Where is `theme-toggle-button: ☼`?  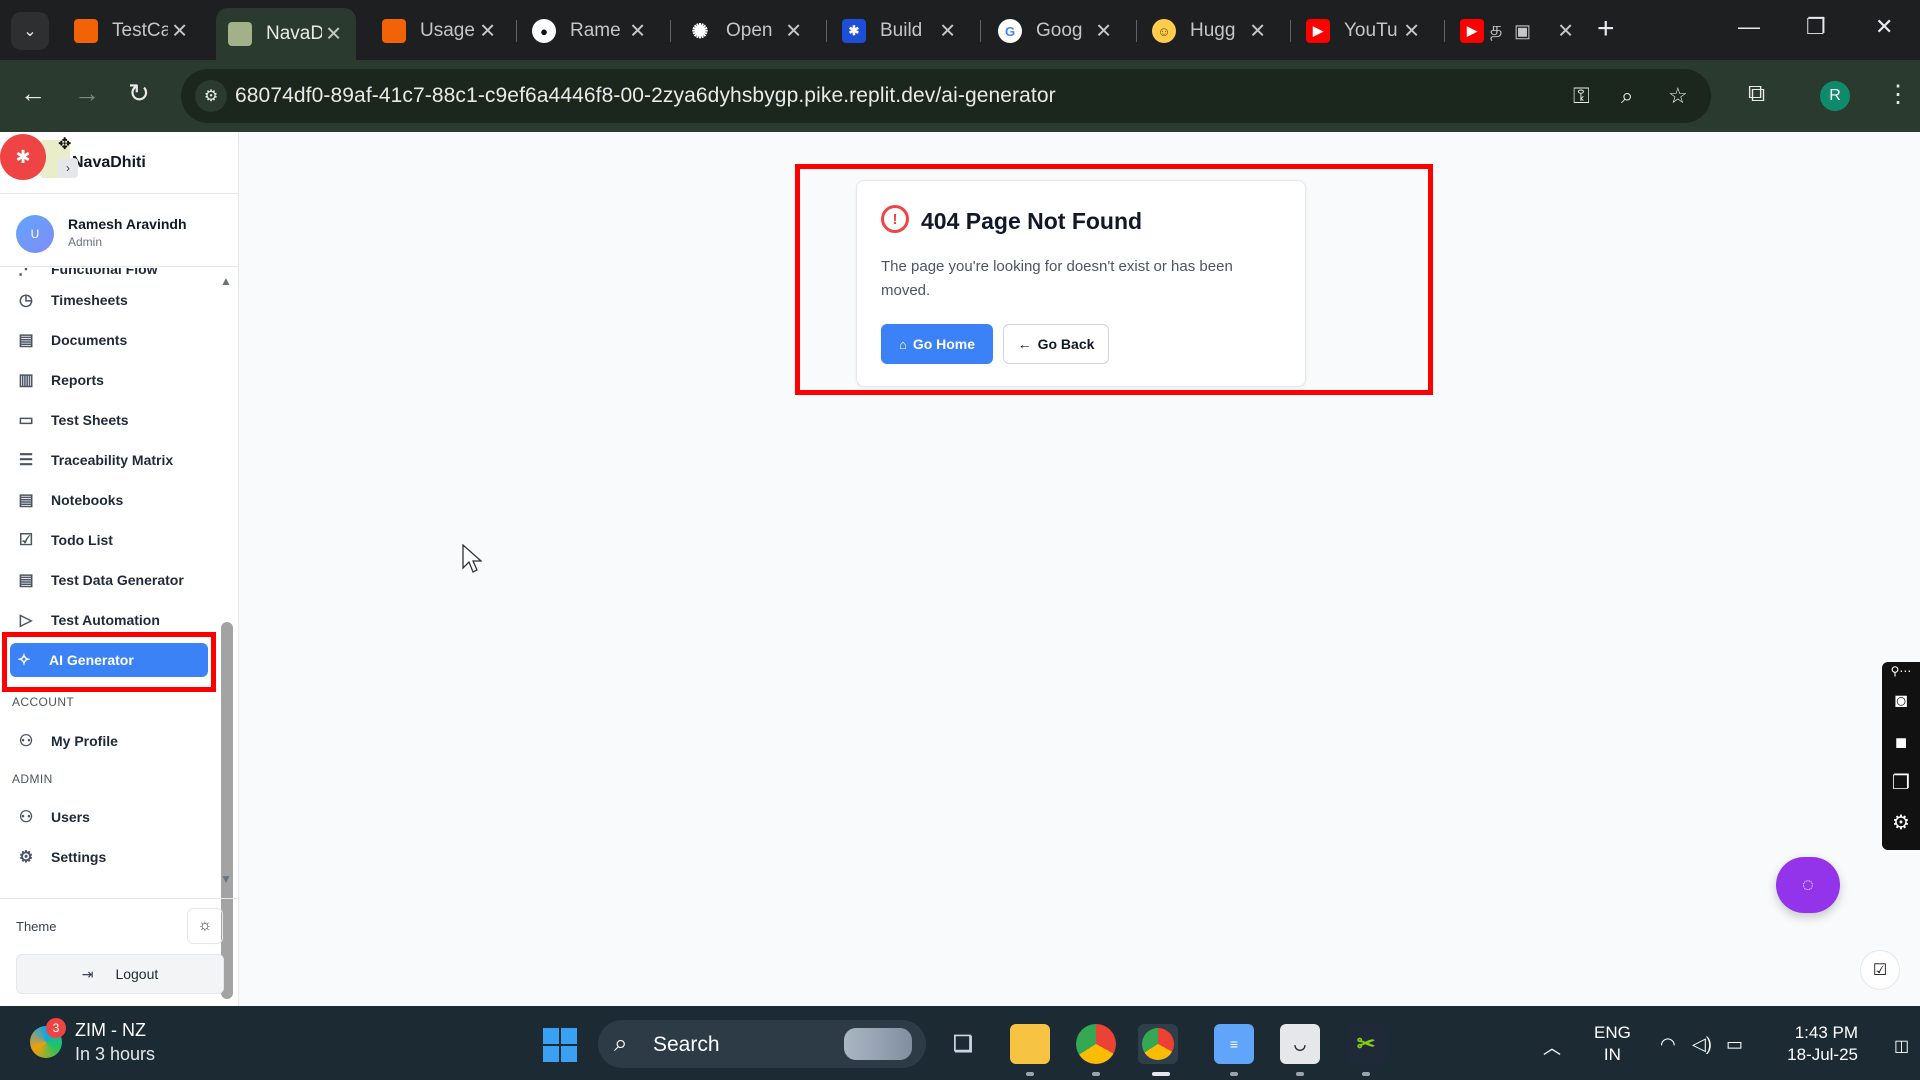
theme-toggle-button: ☼ is located at coordinates (205, 926).